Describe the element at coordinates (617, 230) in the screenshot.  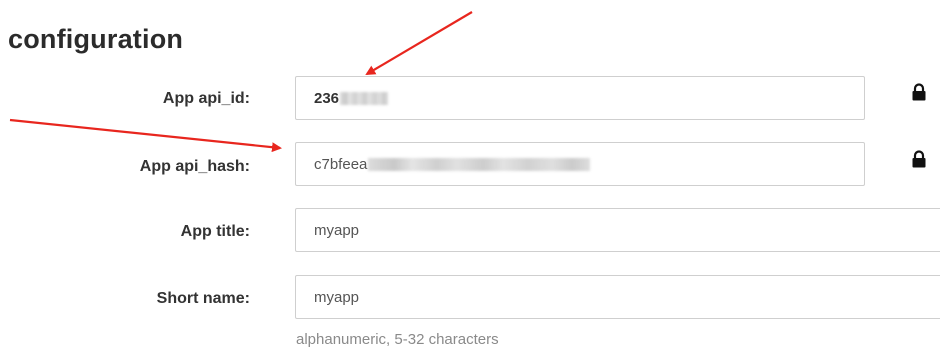
I see `app-title-input: myapp` at that location.